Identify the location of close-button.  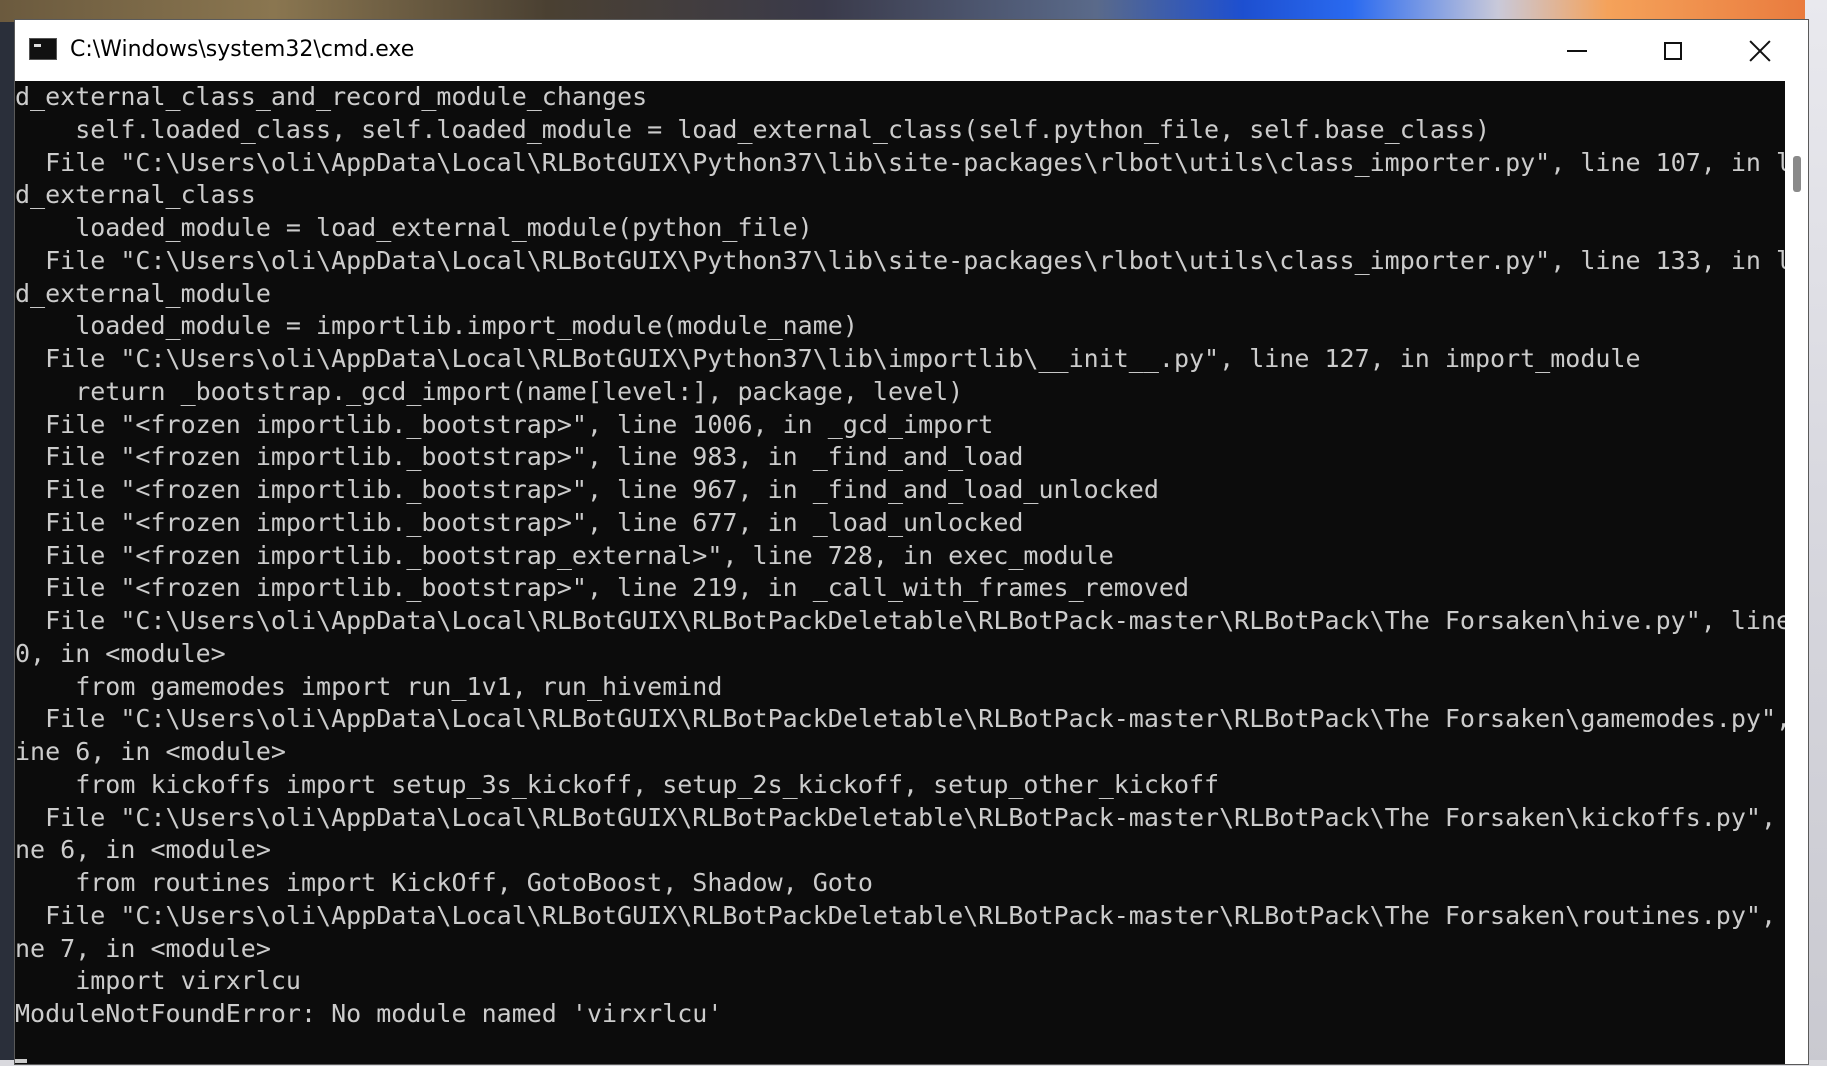
(1760, 50).